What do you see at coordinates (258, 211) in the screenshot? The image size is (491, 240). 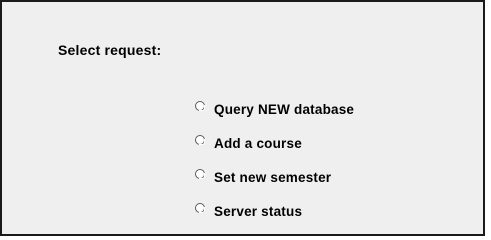 I see `option-label-server-status: Server status` at bounding box center [258, 211].